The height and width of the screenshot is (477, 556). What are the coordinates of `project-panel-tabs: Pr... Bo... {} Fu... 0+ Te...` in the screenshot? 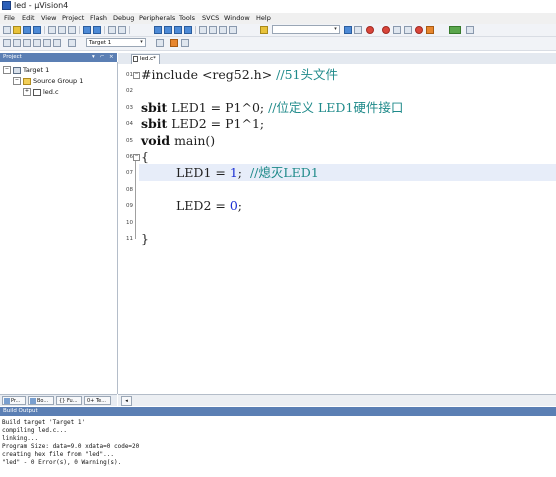 It's located at (58, 400).